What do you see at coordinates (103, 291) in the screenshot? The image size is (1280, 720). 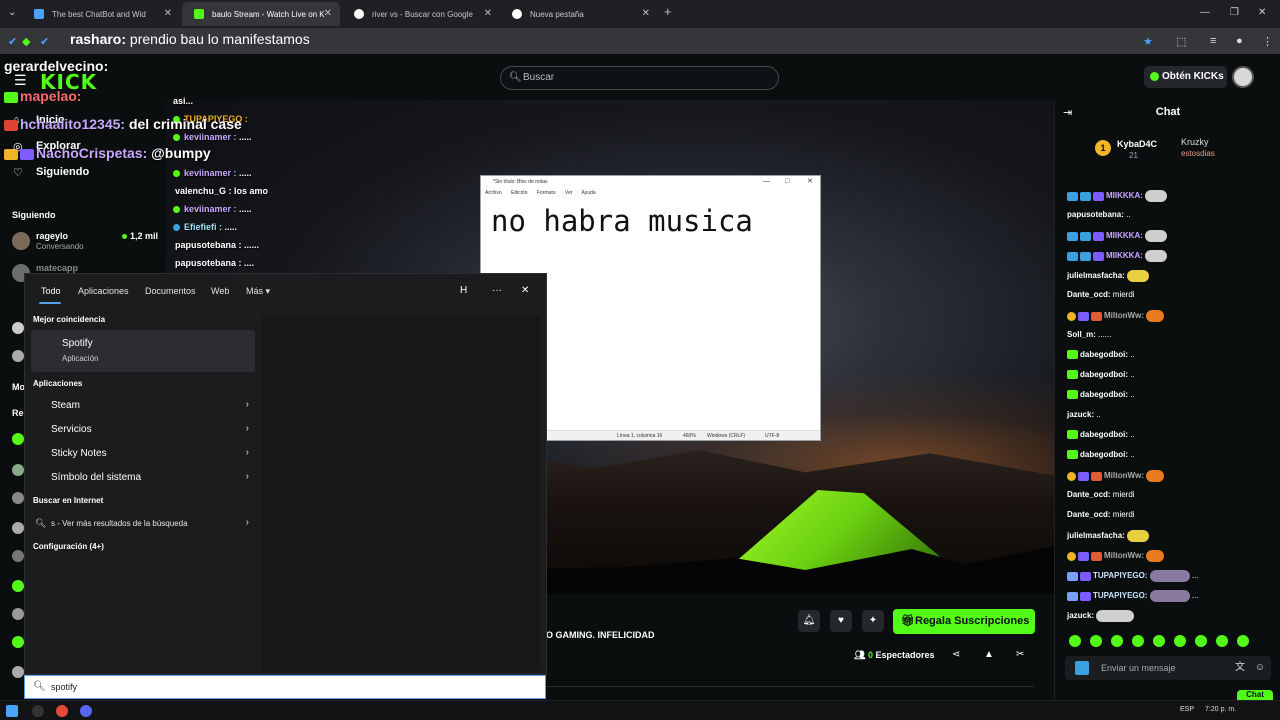 I see `tab-apps: Aplicaciones` at bounding box center [103, 291].